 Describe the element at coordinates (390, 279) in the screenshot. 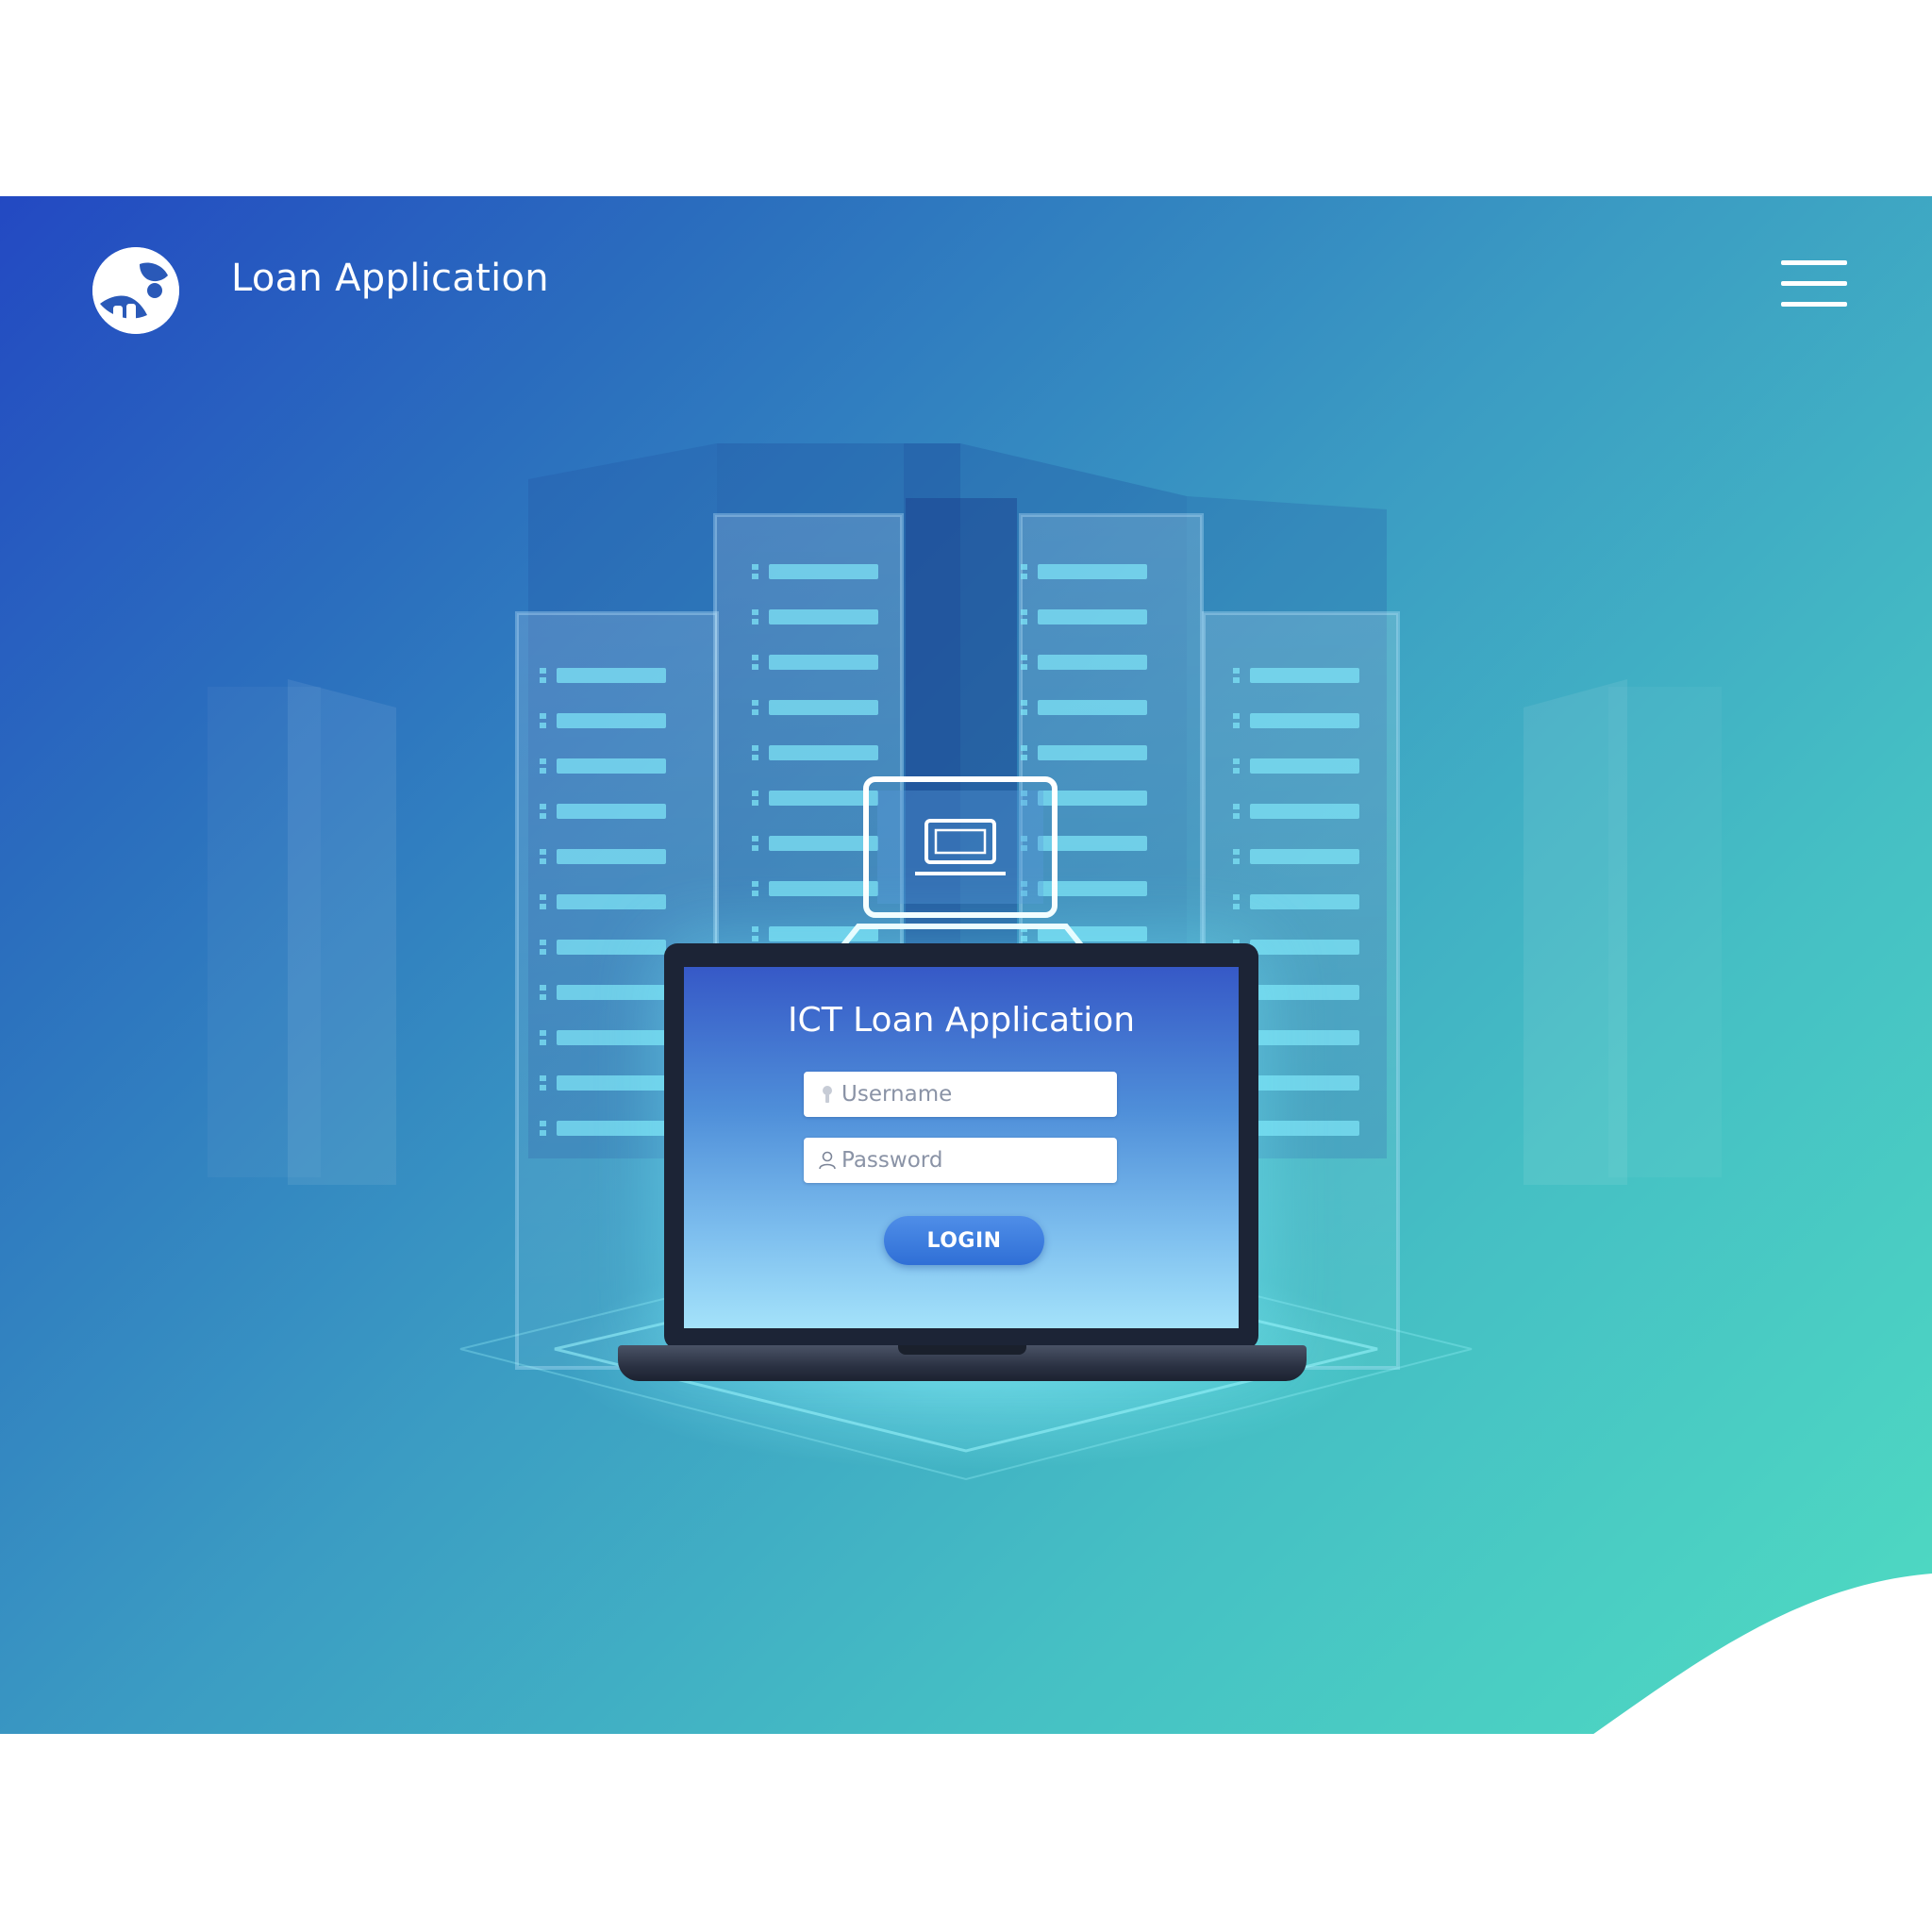

I see `app-title: Loan Application` at that location.